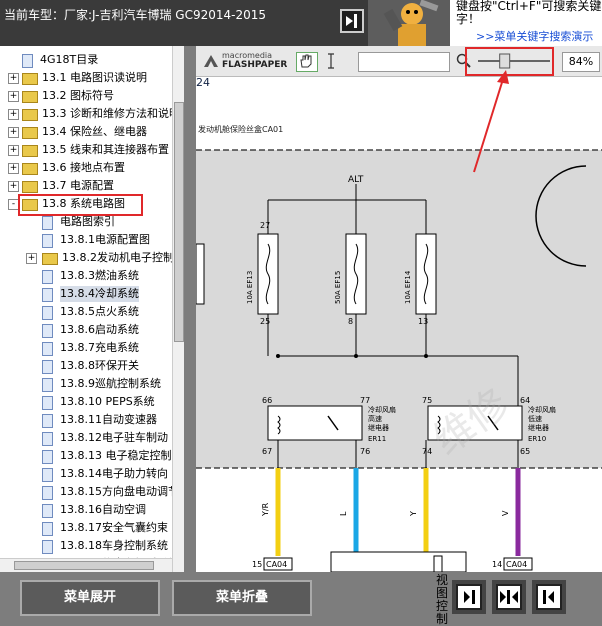 The width and height of the screenshot is (602, 626). Describe the element at coordinates (516, 564) in the screenshot. I see `svg-text: CA04` at that location.